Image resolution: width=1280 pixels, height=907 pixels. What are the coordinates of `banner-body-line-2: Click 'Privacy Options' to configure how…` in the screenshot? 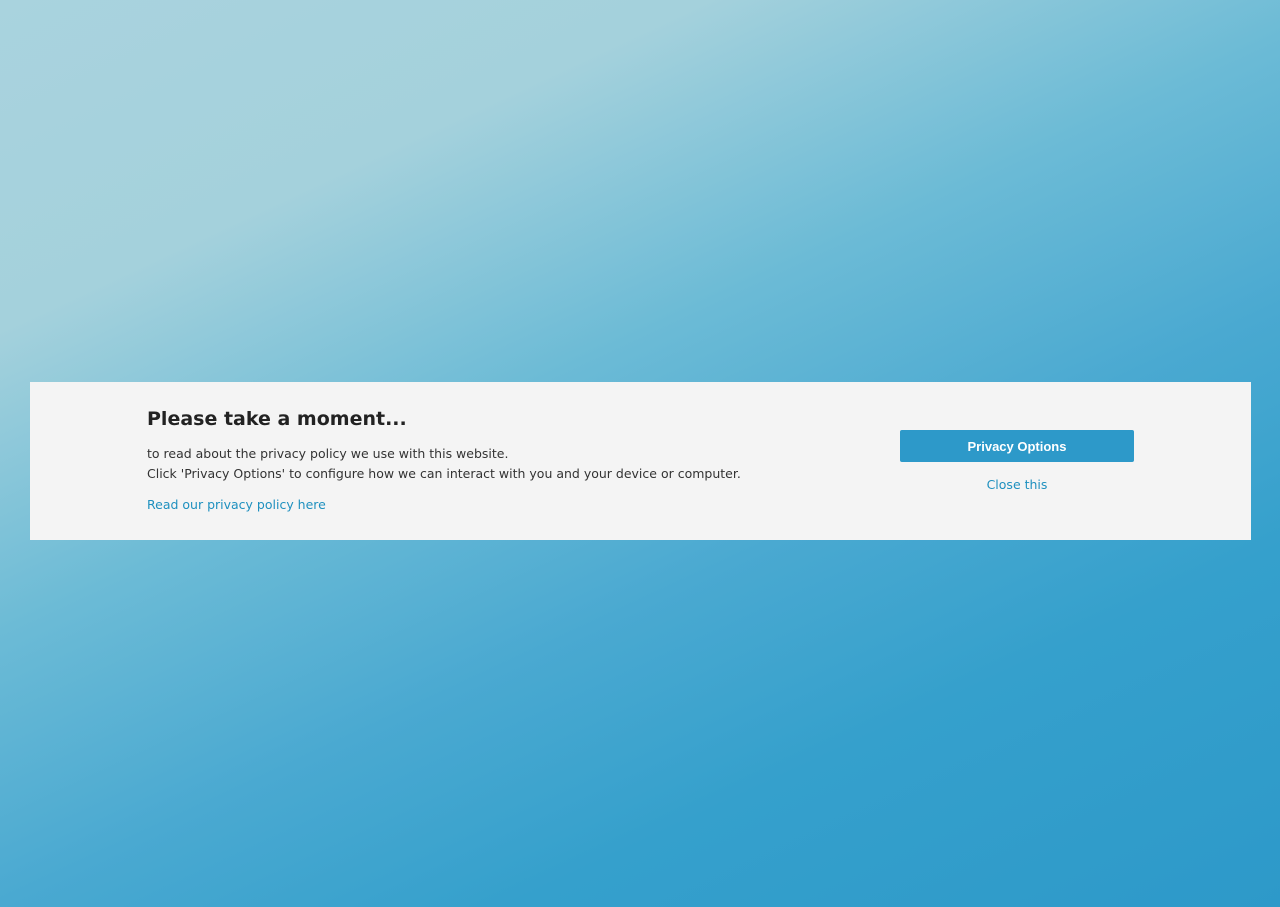 It's located at (444, 473).